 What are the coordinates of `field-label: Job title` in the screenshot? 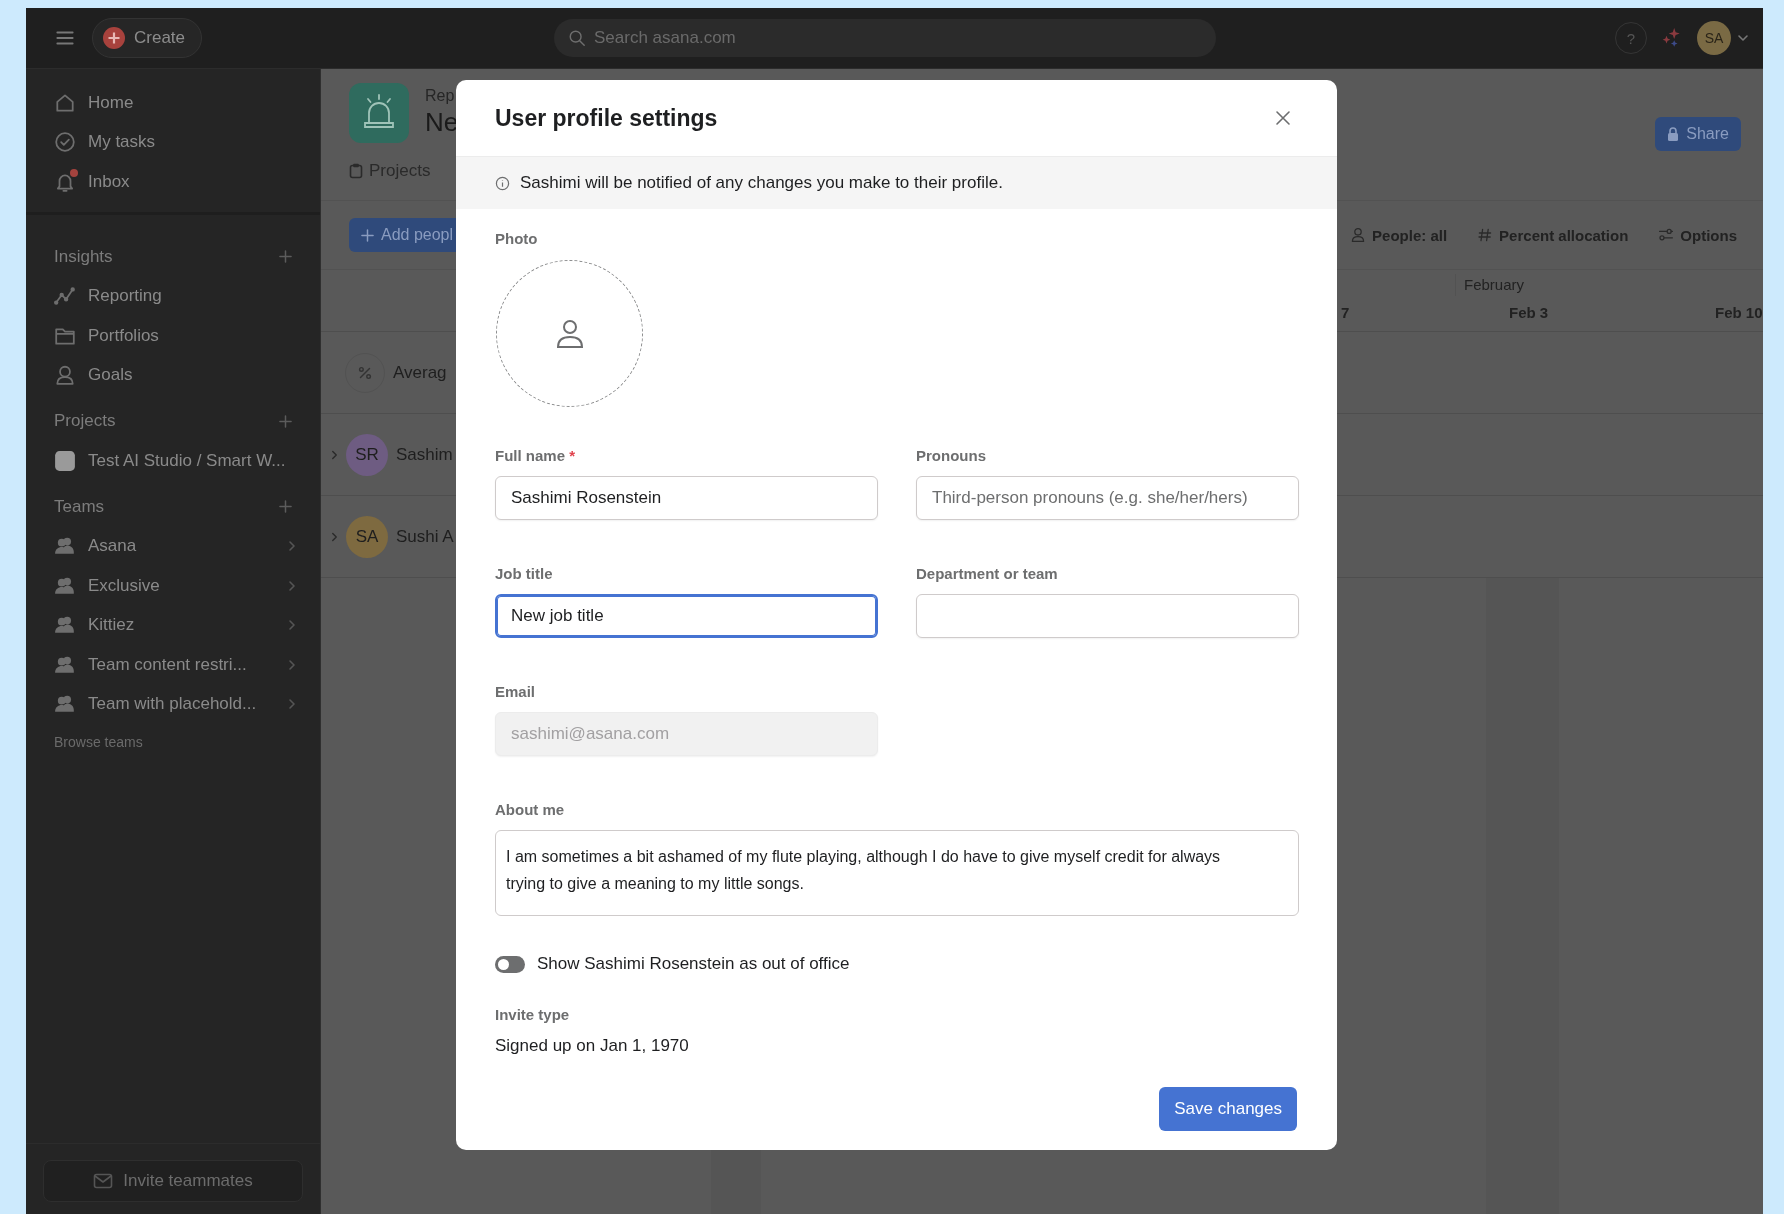 It's located at (524, 574).